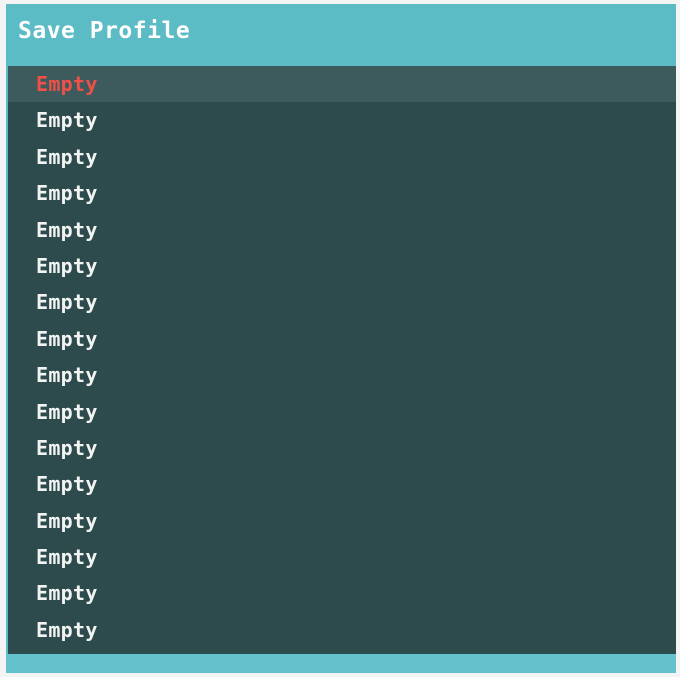 The width and height of the screenshot is (680, 677). What do you see at coordinates (342, 302) in the screenshot?
I see `profile-slot-7: Empty` at bounding box center [342, 302].